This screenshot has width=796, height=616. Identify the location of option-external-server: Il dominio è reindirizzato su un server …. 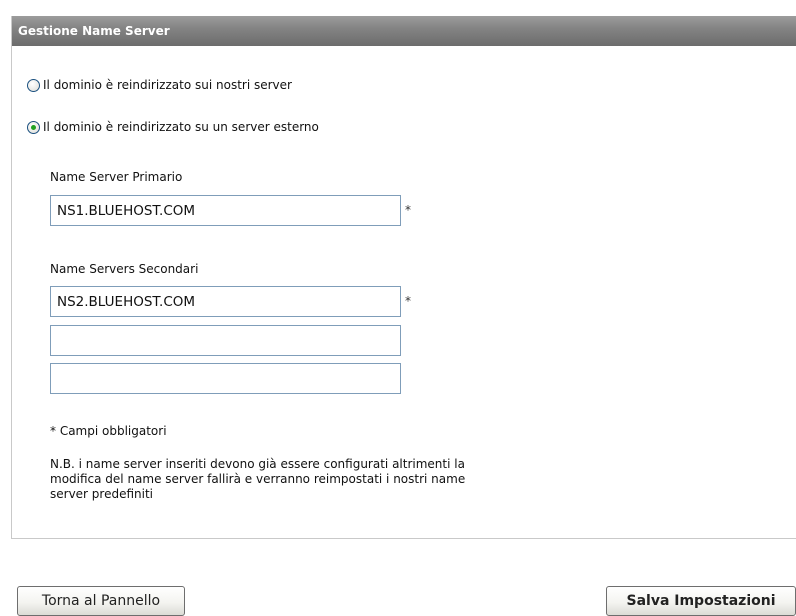
(173, 127).